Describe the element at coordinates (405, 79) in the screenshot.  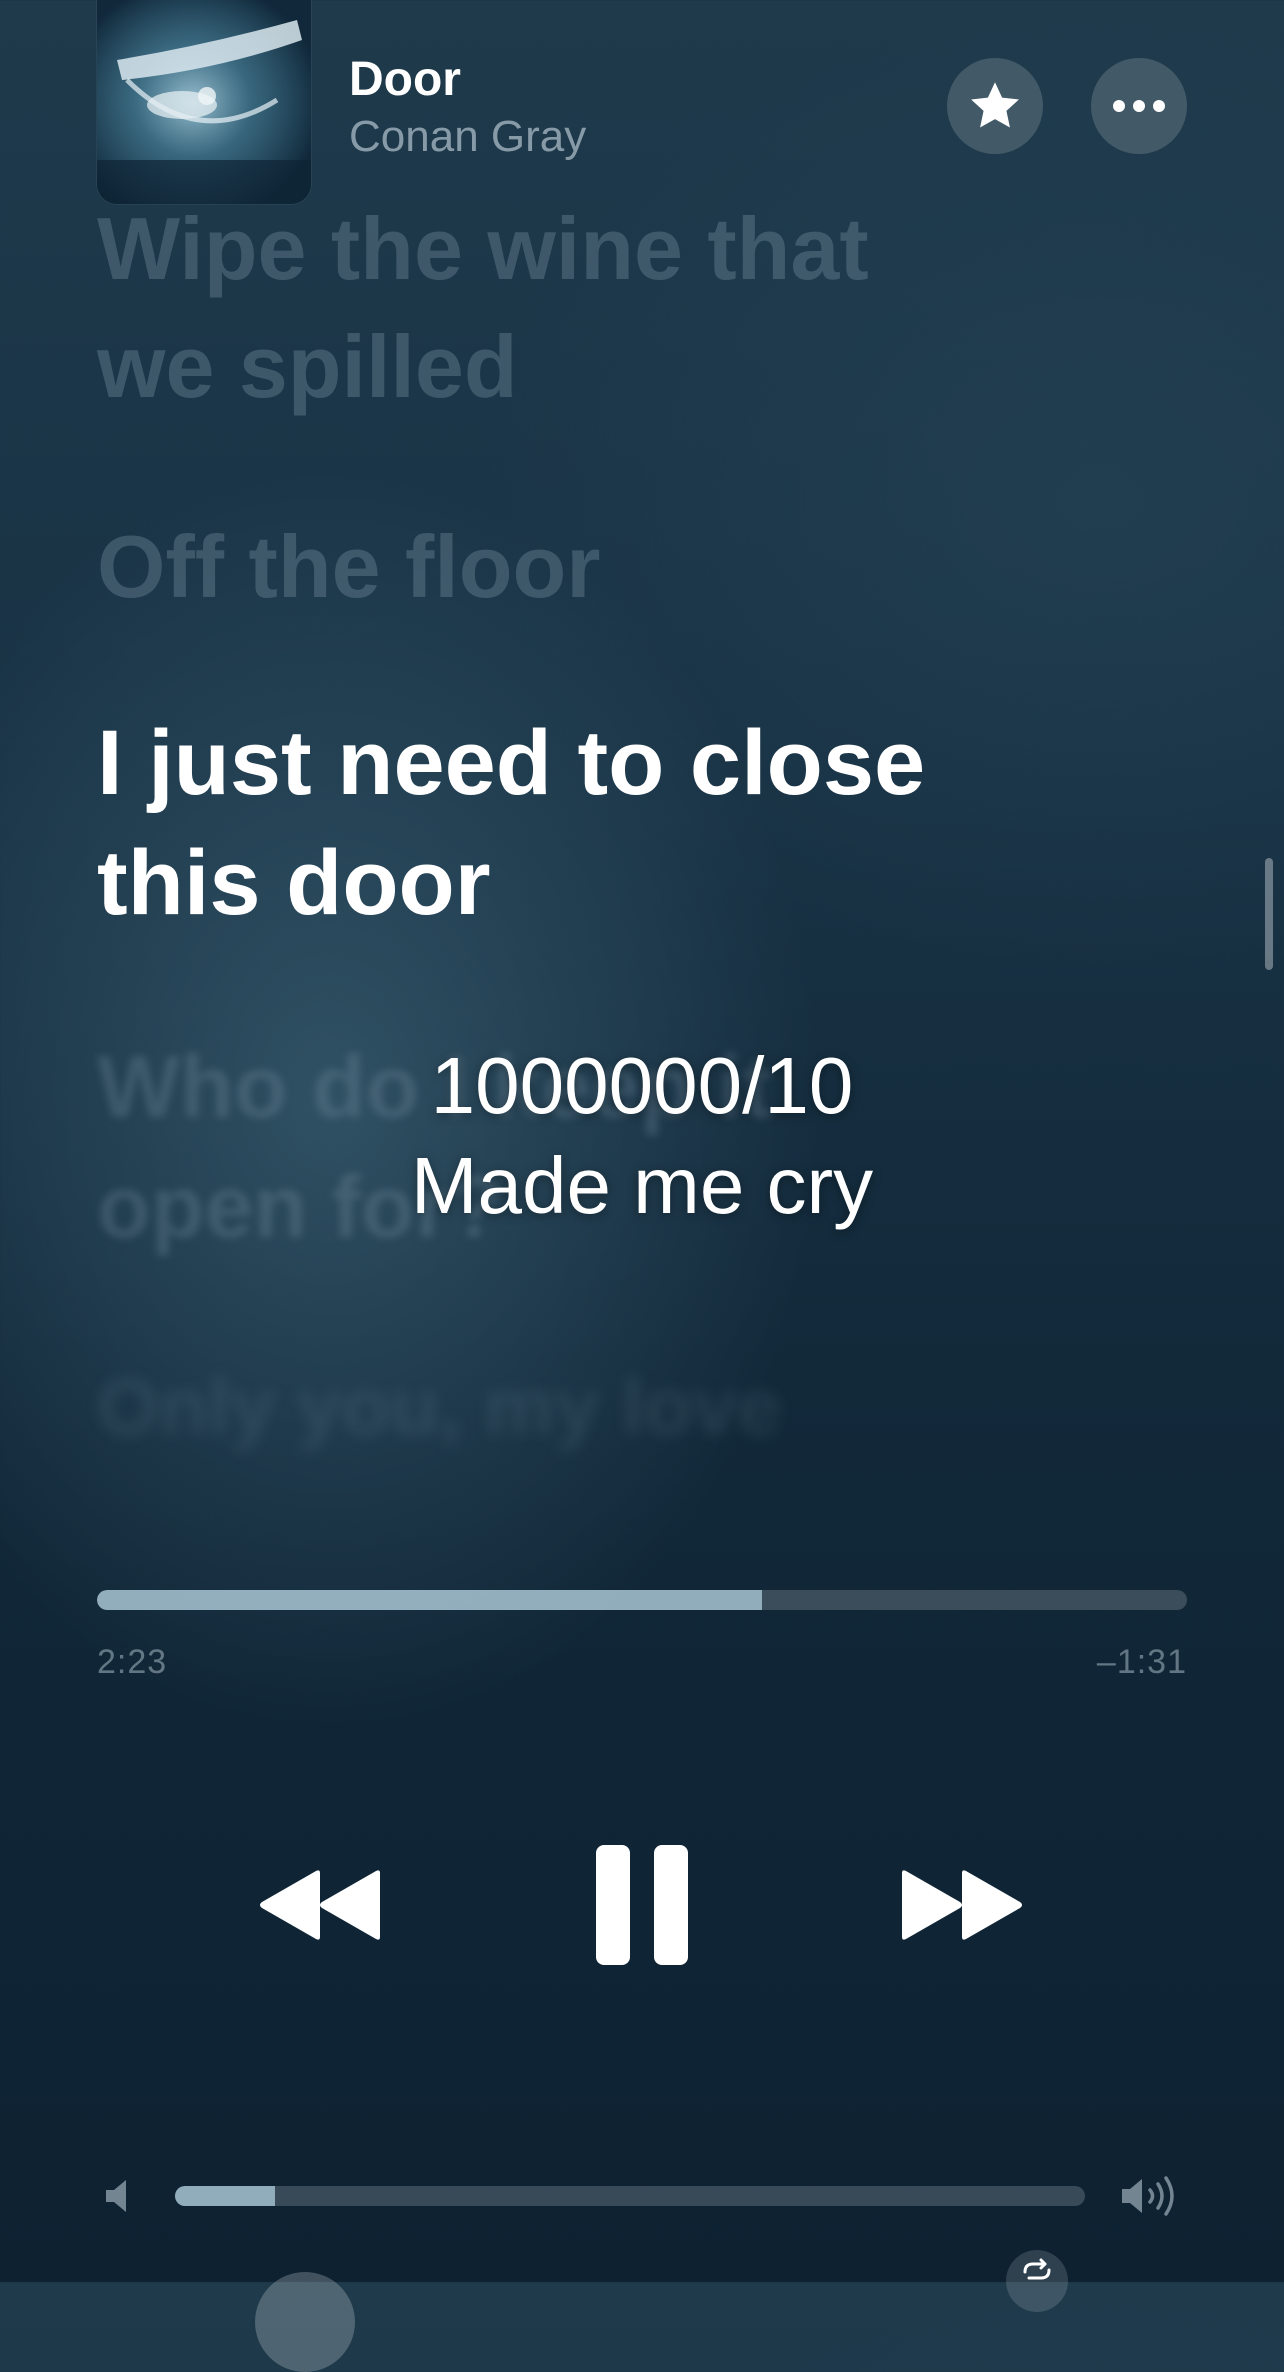
I see `song-title: Door` at that location.